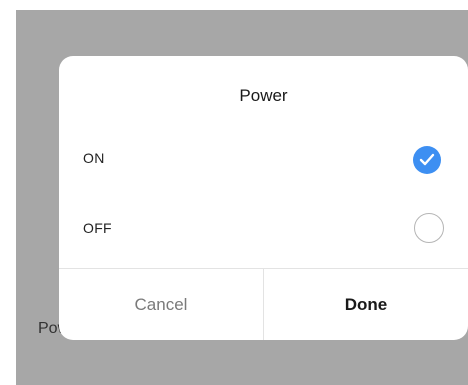 The height and width of the screenshot is (385, 468). I want to click on option-label: ON, so click(94, 158).